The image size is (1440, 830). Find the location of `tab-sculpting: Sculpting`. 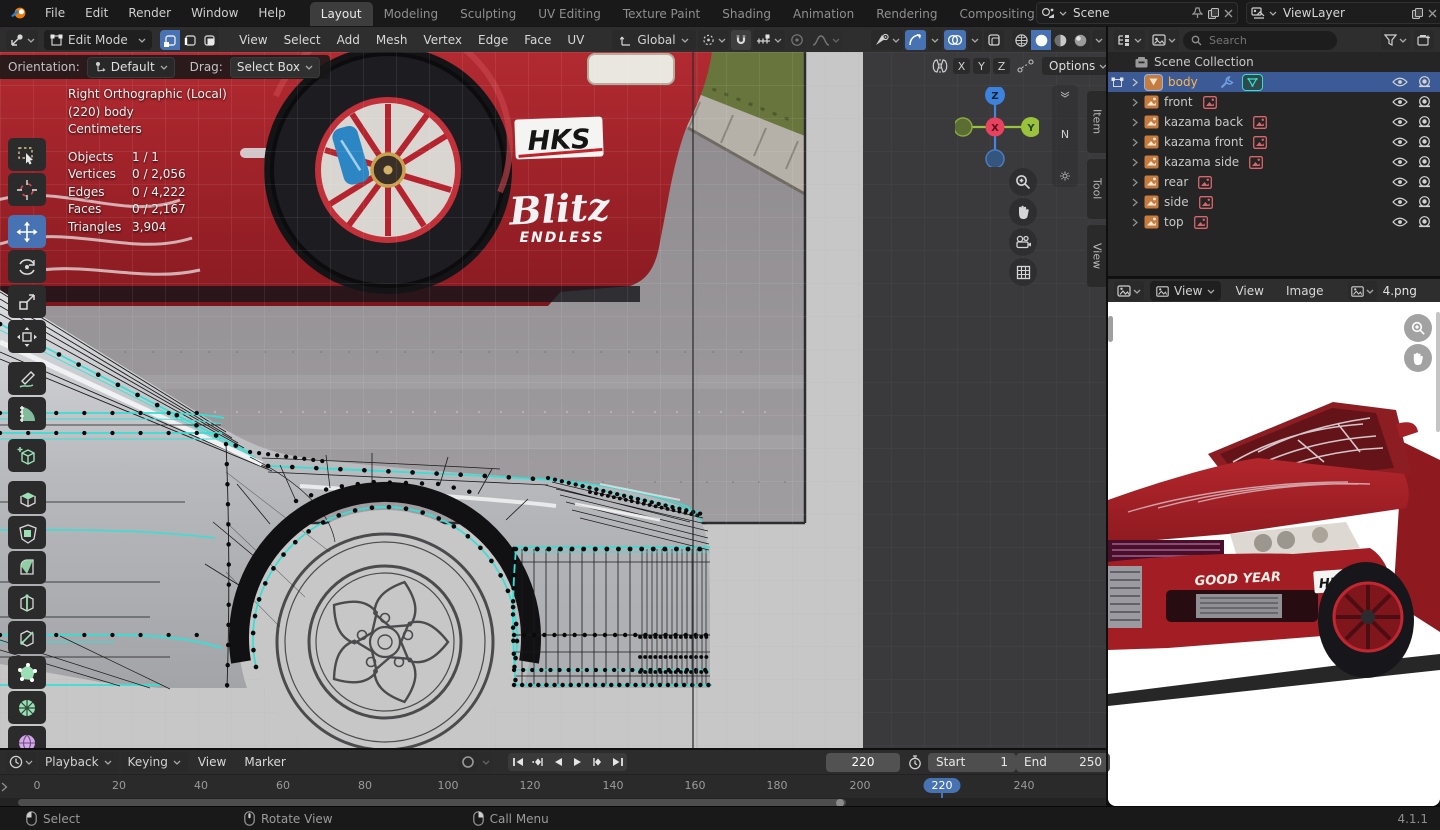

tab-sculpting: Sculpting is located at coordinates (488, 14).